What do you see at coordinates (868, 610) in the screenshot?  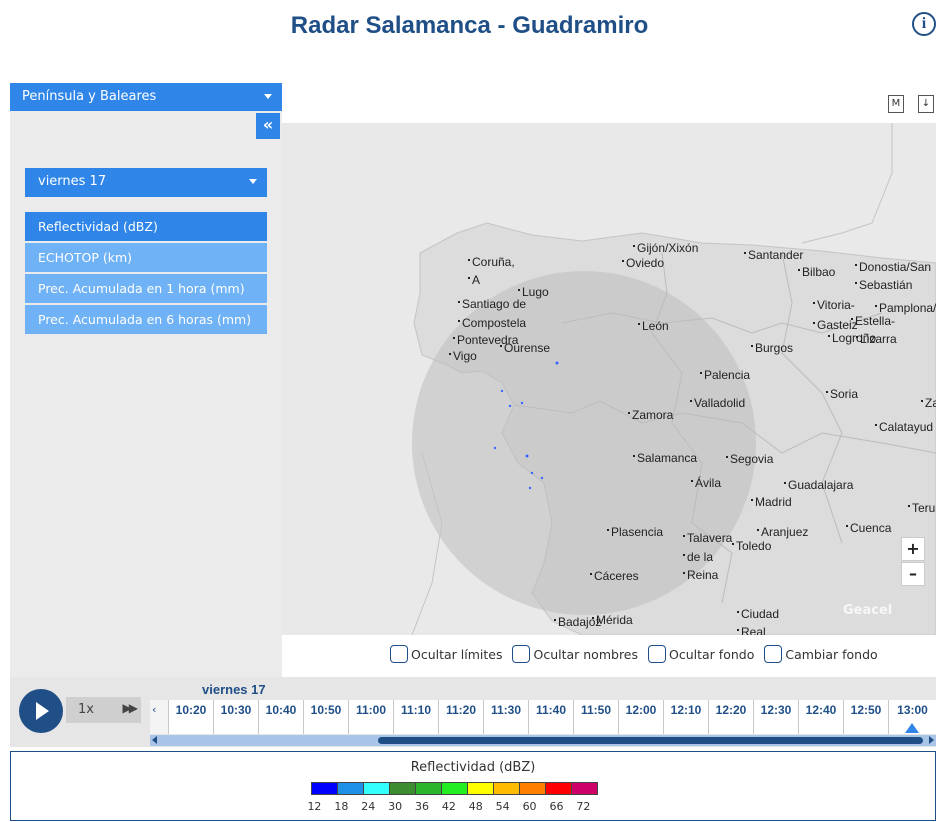 I see `map-watermark: Geacel` at bounding box center [868, 610].